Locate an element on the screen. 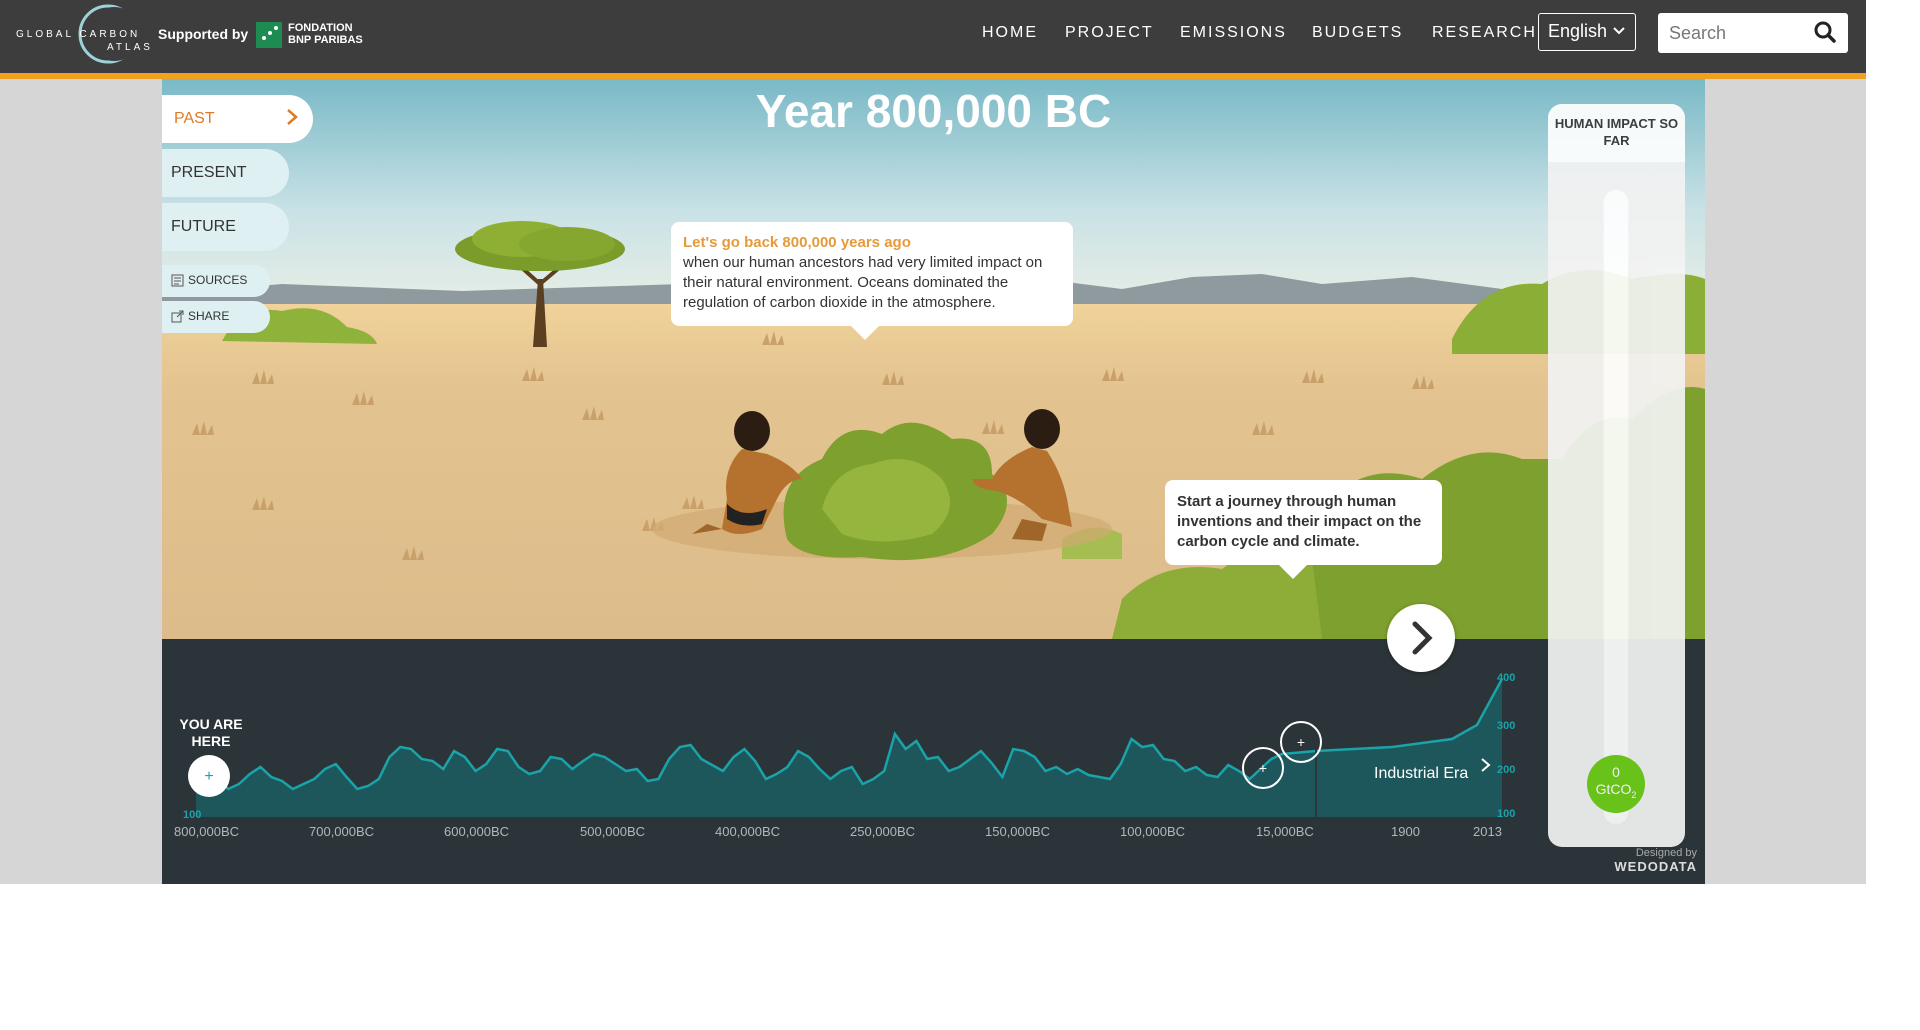  x-tick-label: 600,000BC is located at coordinates (476, 831).